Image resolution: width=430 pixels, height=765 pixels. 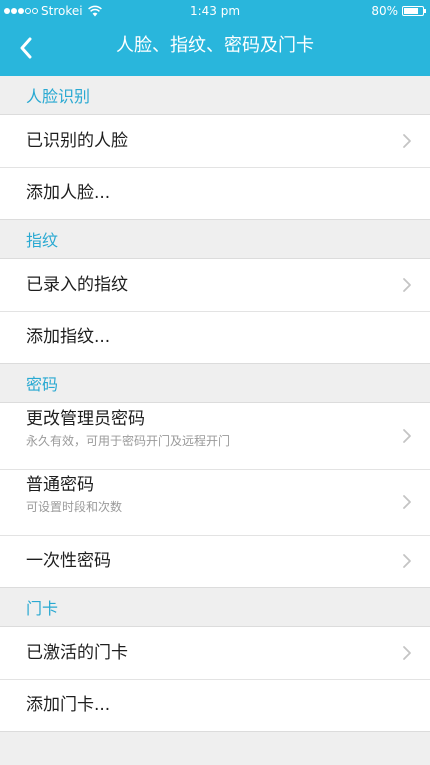 I want to click on list-item-change-admin-password: 更改管理员密码 永久有效，可用于密码开门及远程开门, so click(x=215, y=436).